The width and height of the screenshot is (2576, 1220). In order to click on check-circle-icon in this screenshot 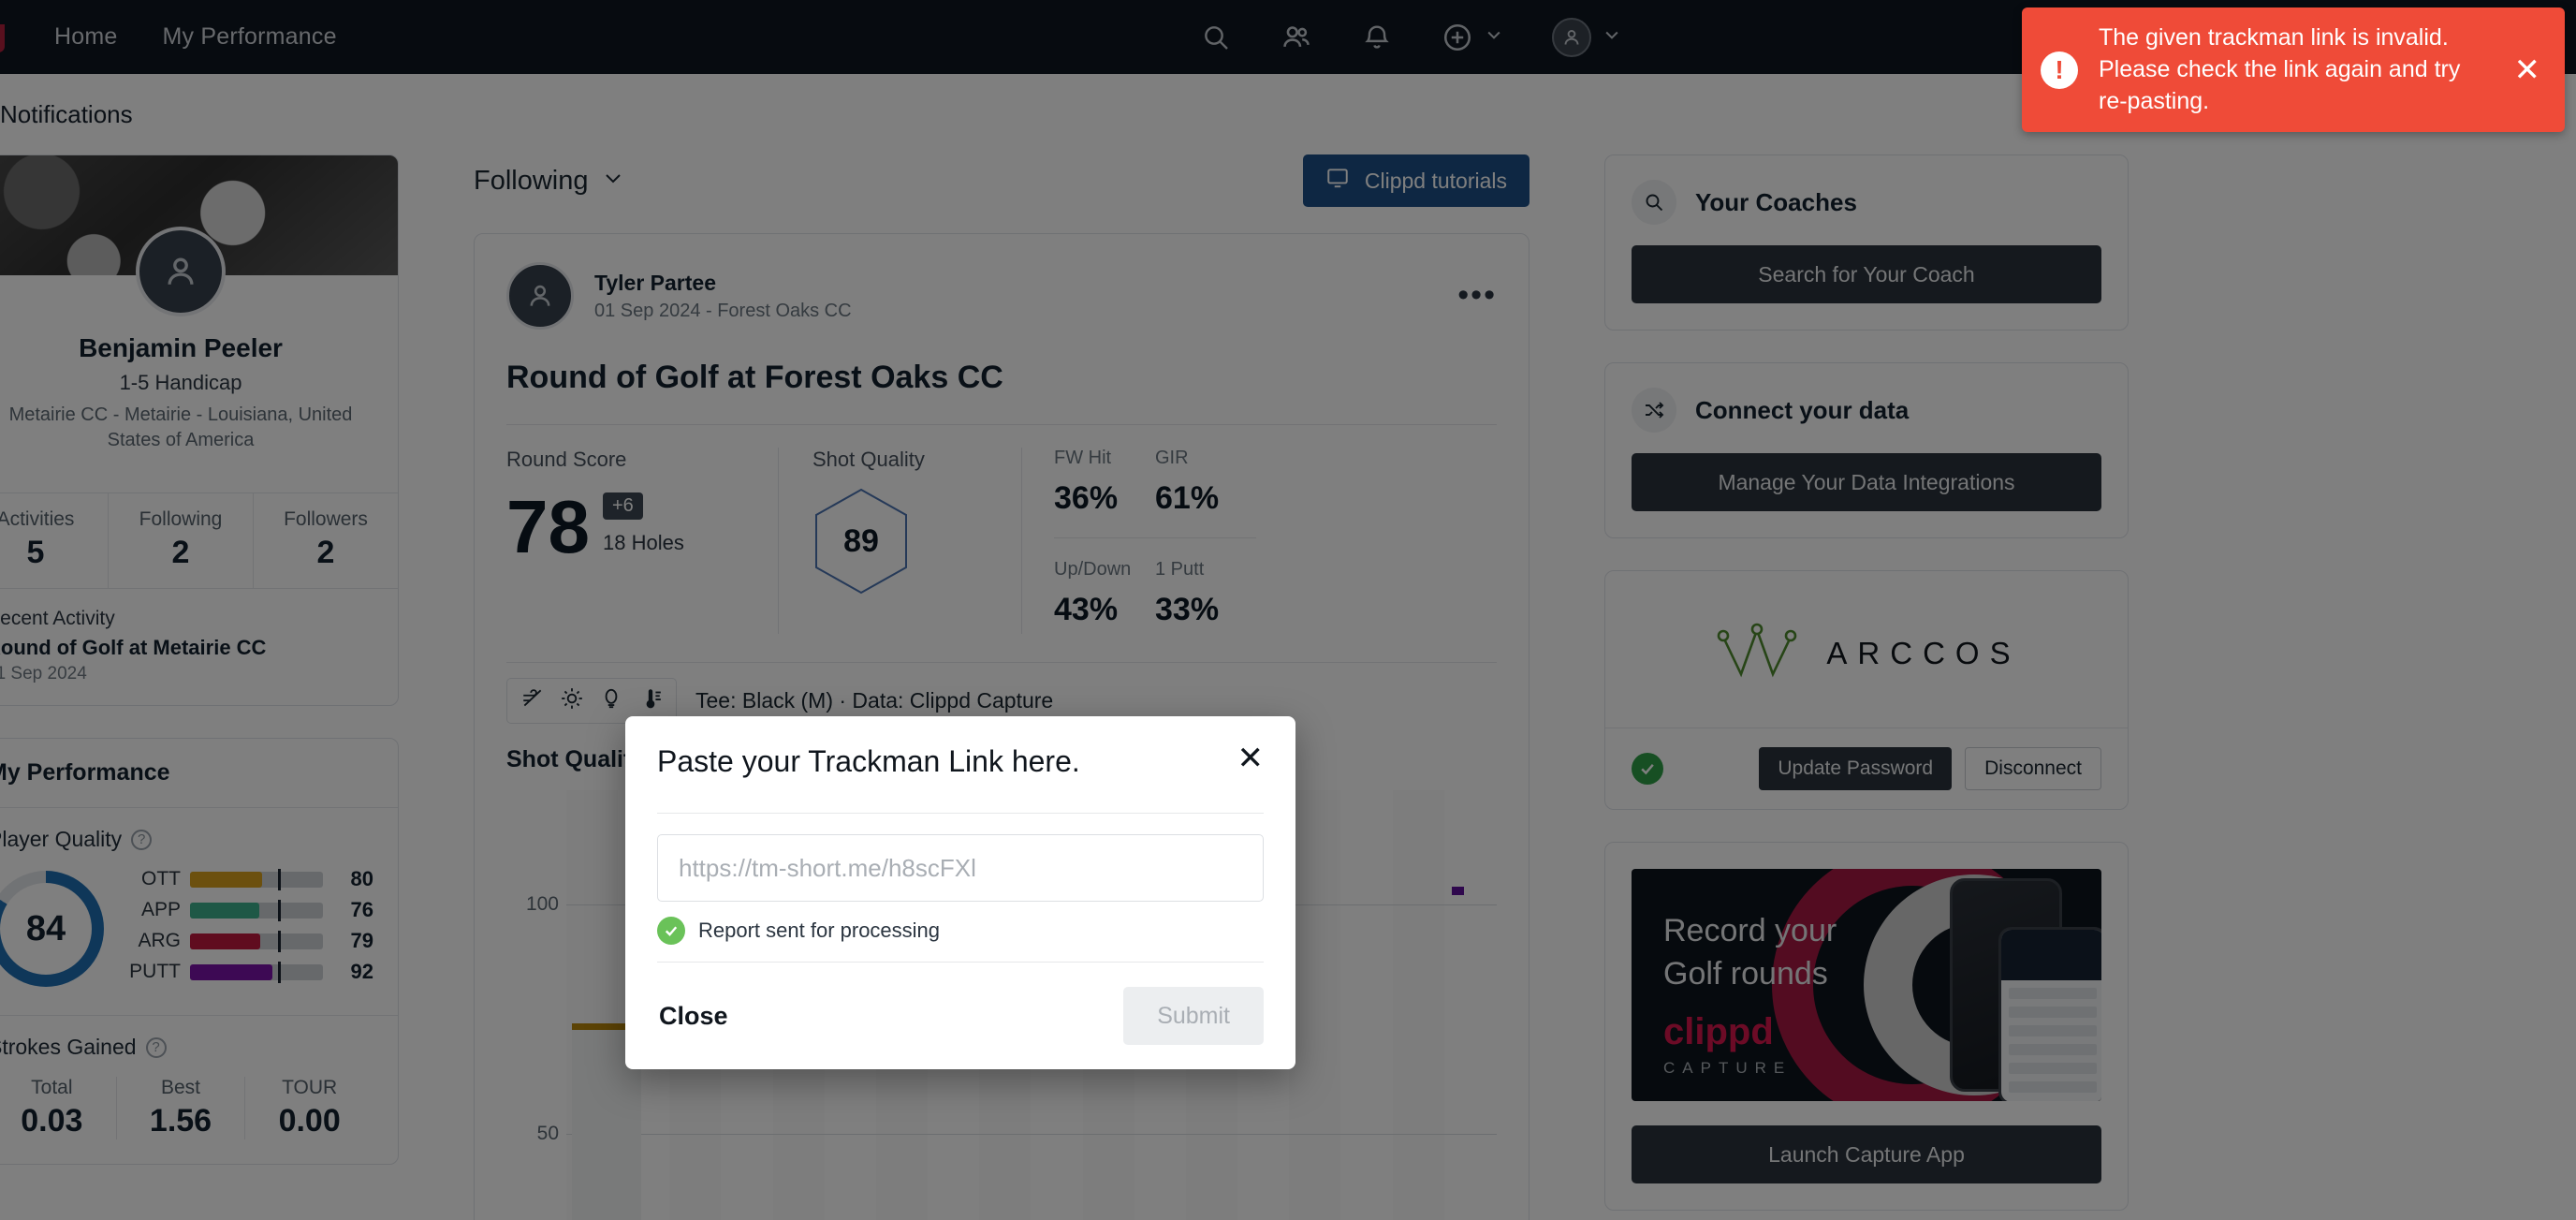, I will do `click(671, 931)`.